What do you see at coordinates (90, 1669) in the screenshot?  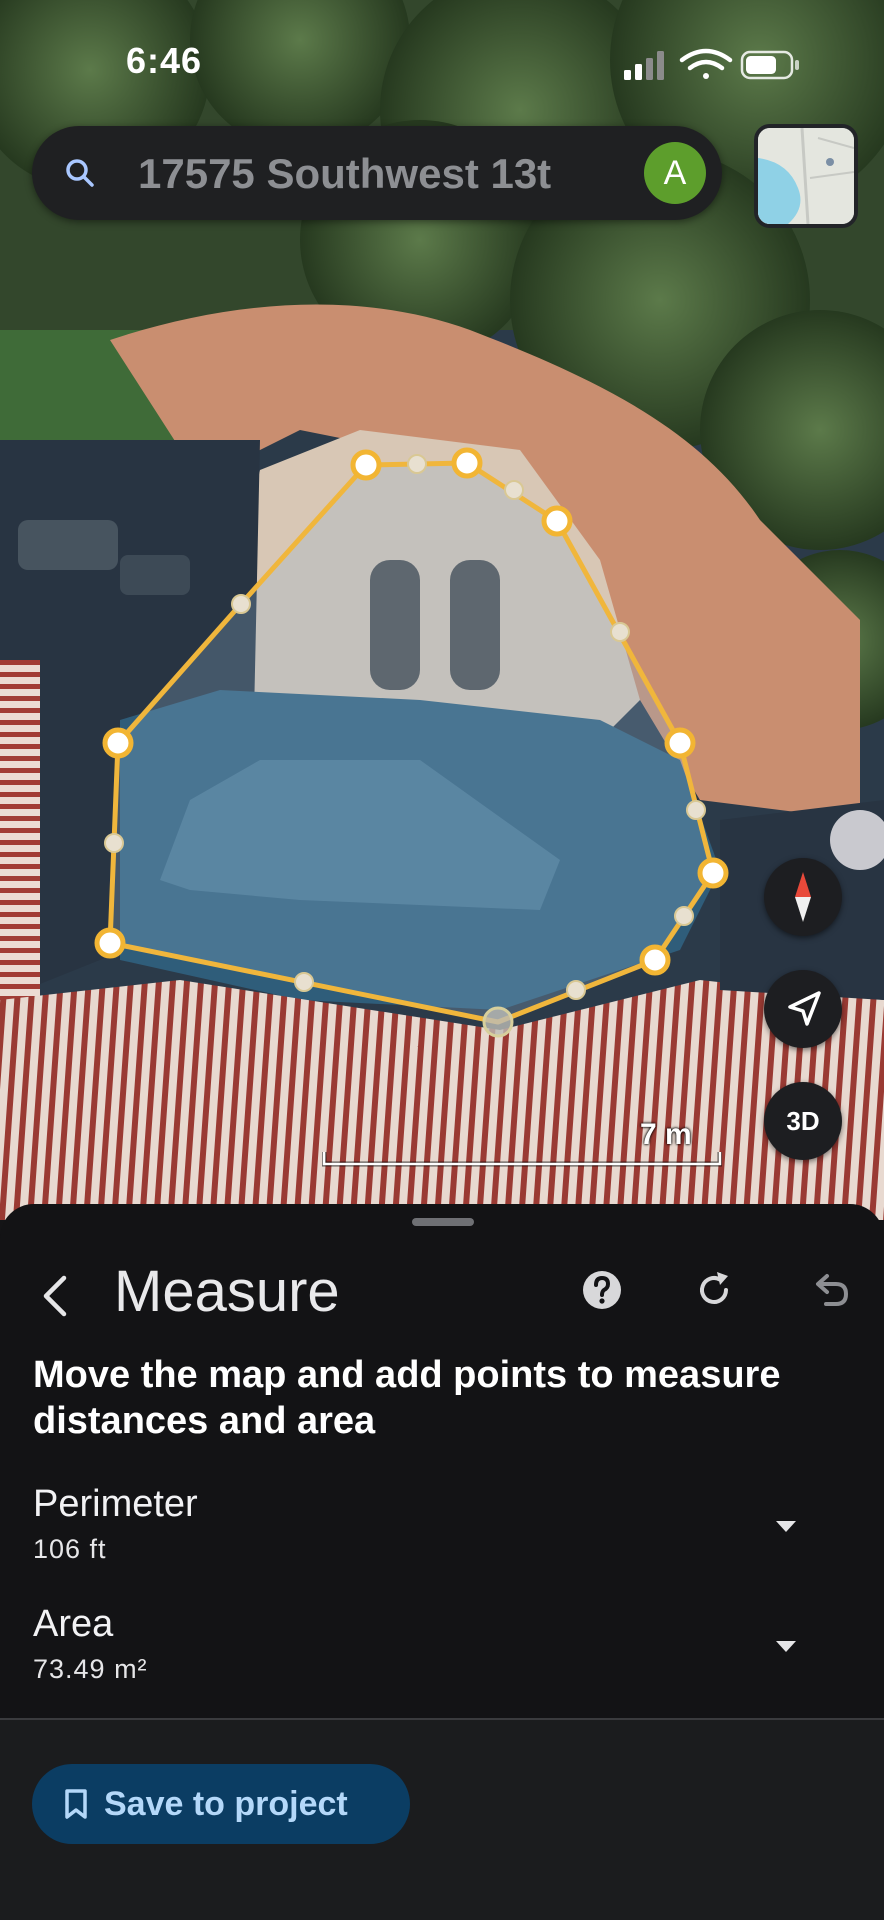 I see `area-value: 73.49 m²` at bounding box center [90, 1669].